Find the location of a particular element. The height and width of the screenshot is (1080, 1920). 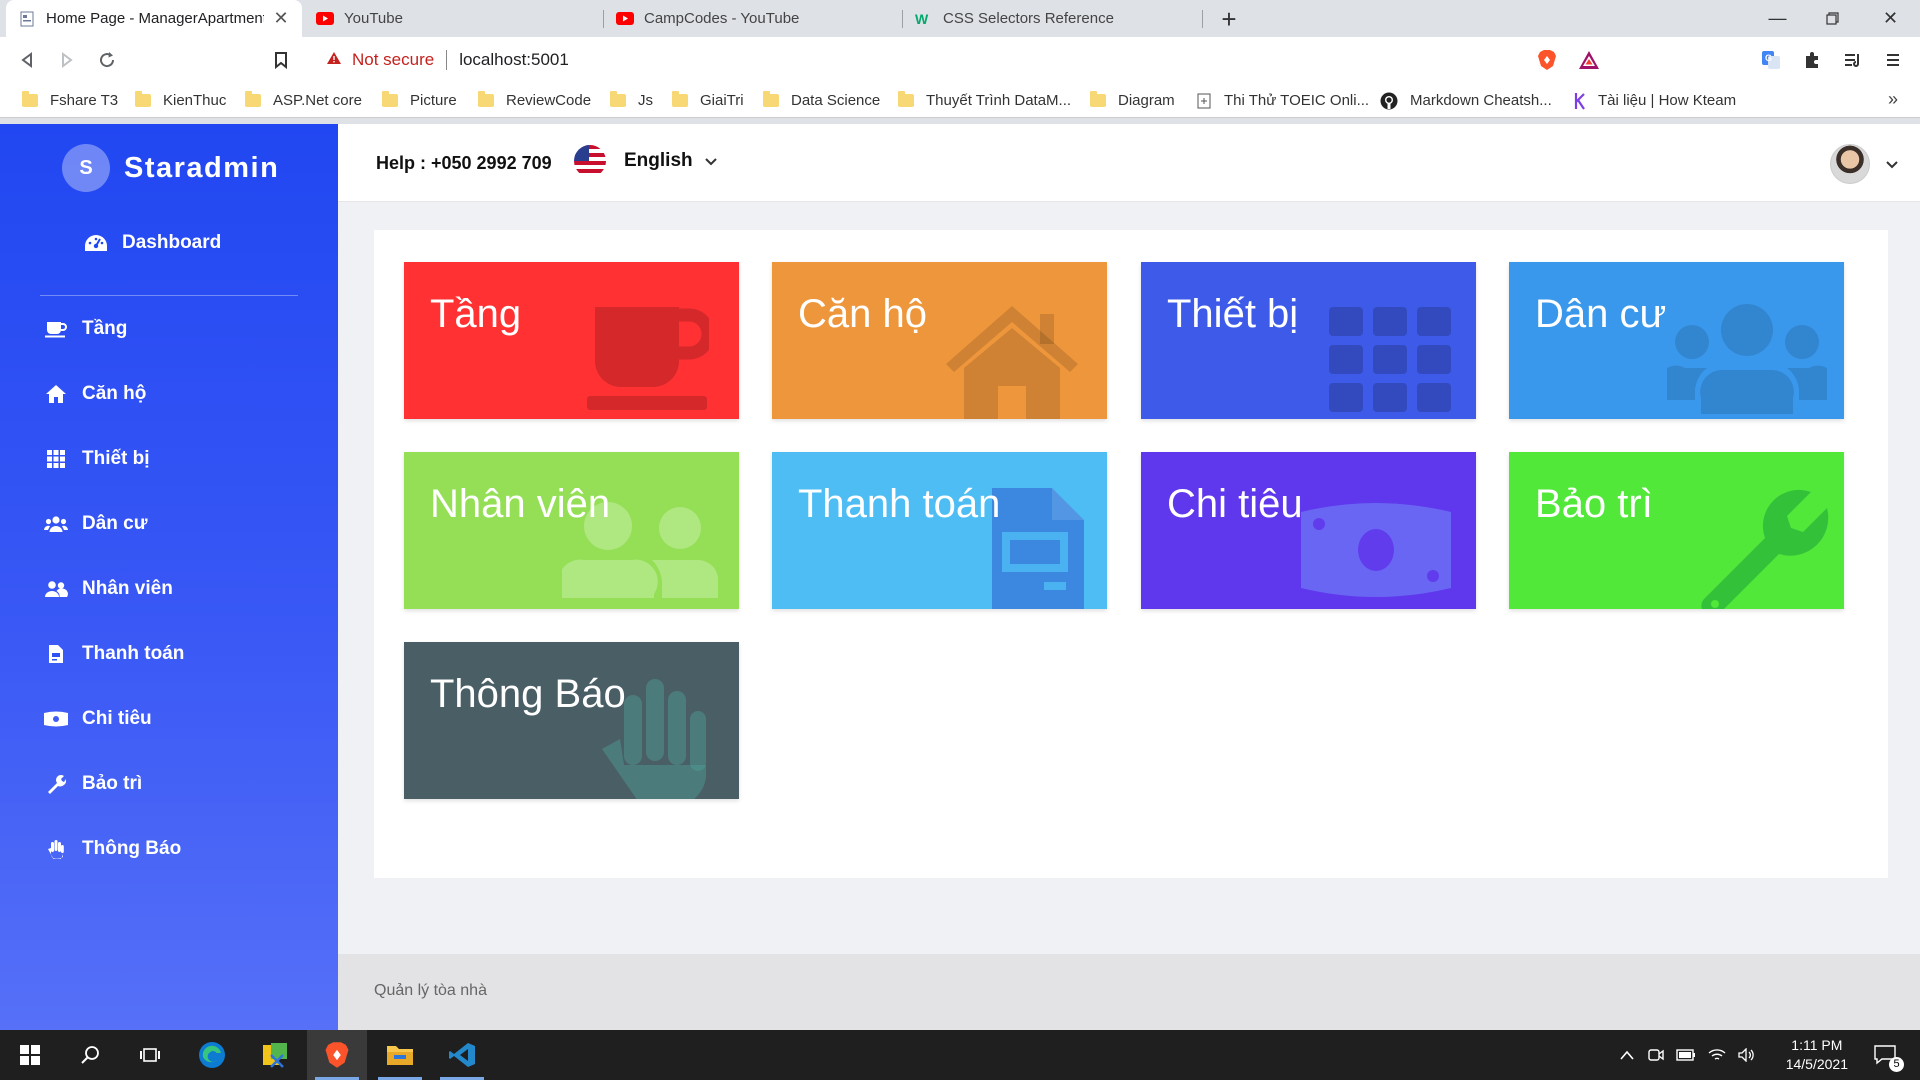

taskbar-clock: 1:11 PM 14/5/2021 is located at coordinates (1817, 1055).